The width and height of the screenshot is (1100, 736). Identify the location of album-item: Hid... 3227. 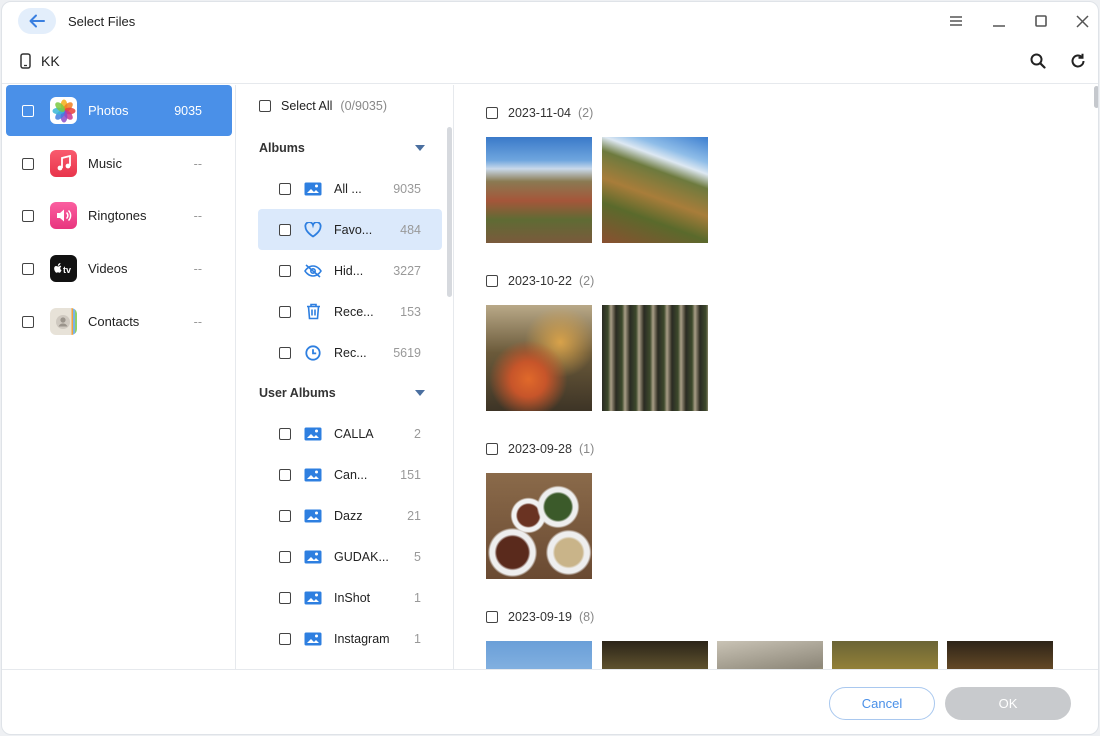
(350, 270).